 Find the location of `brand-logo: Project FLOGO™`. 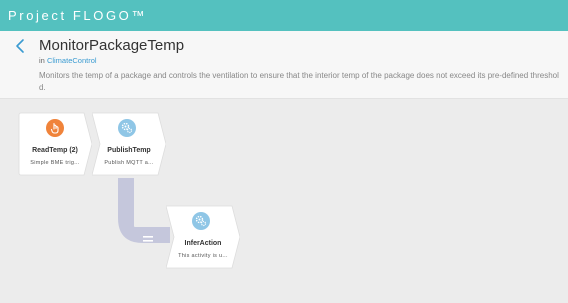

brand-logo: Project FLOGO™ is located at coordinates (77, 16).